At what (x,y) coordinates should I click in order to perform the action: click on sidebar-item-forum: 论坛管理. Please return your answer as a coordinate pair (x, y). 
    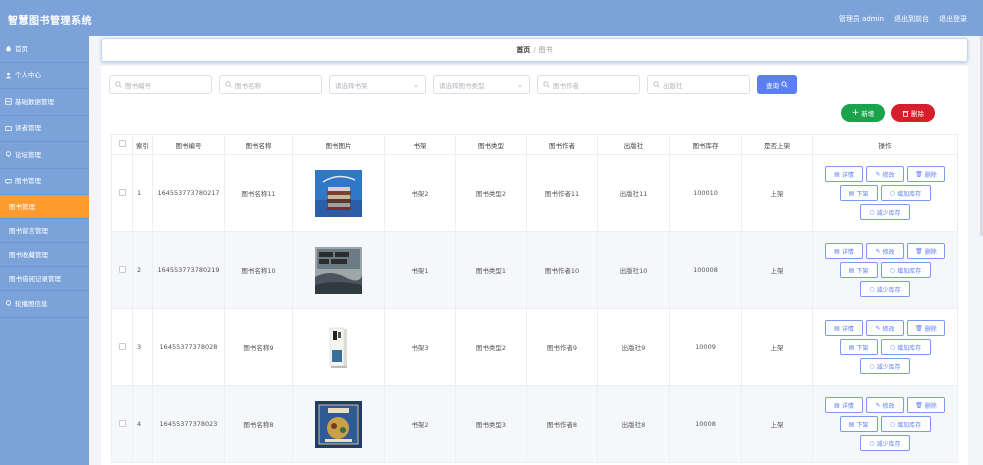
    Looking at the image, I should click on (44, 155).